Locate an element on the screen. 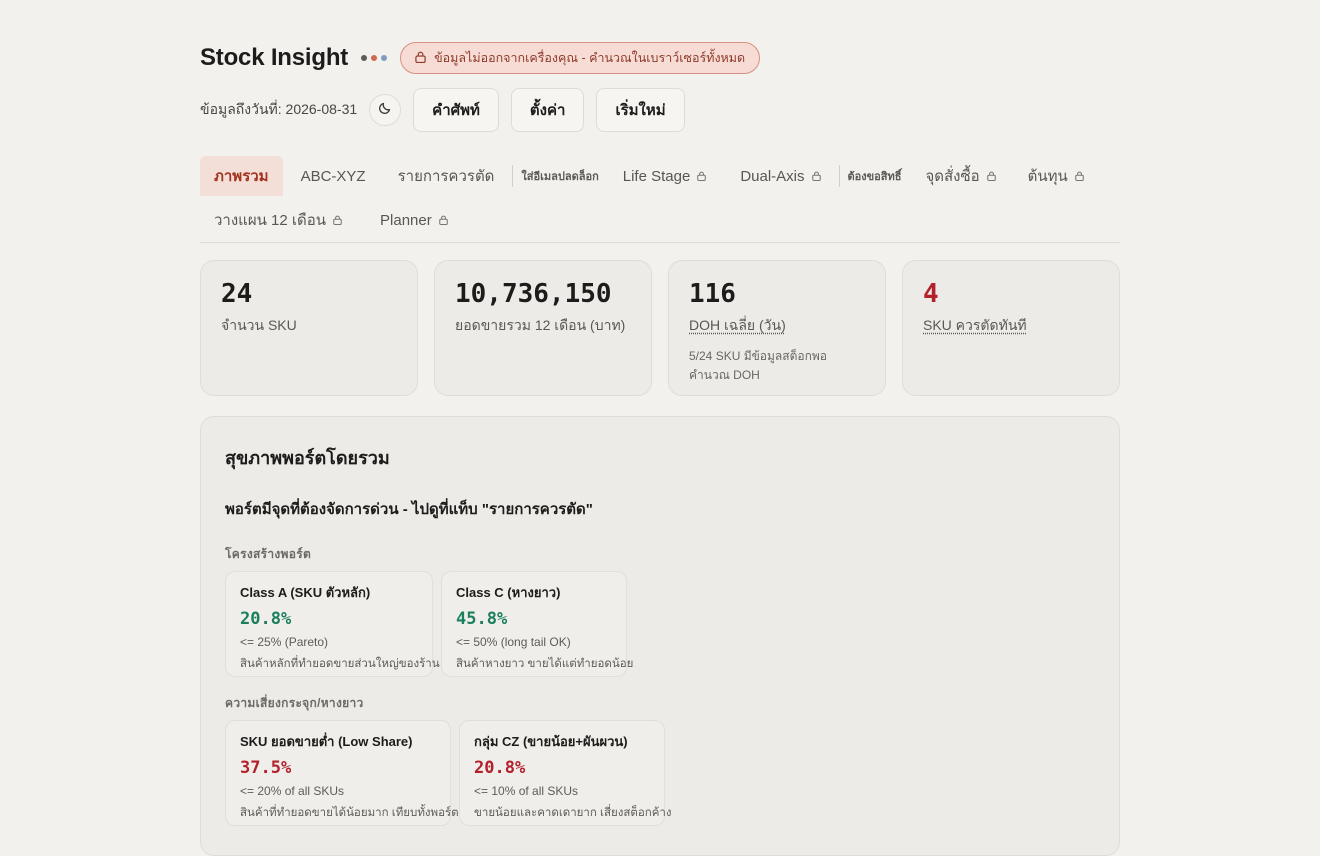 This screenshot has width=1320, height=856. section-label-structure: โครงสร้างพอร์ต is located at coordinates (268, 554).